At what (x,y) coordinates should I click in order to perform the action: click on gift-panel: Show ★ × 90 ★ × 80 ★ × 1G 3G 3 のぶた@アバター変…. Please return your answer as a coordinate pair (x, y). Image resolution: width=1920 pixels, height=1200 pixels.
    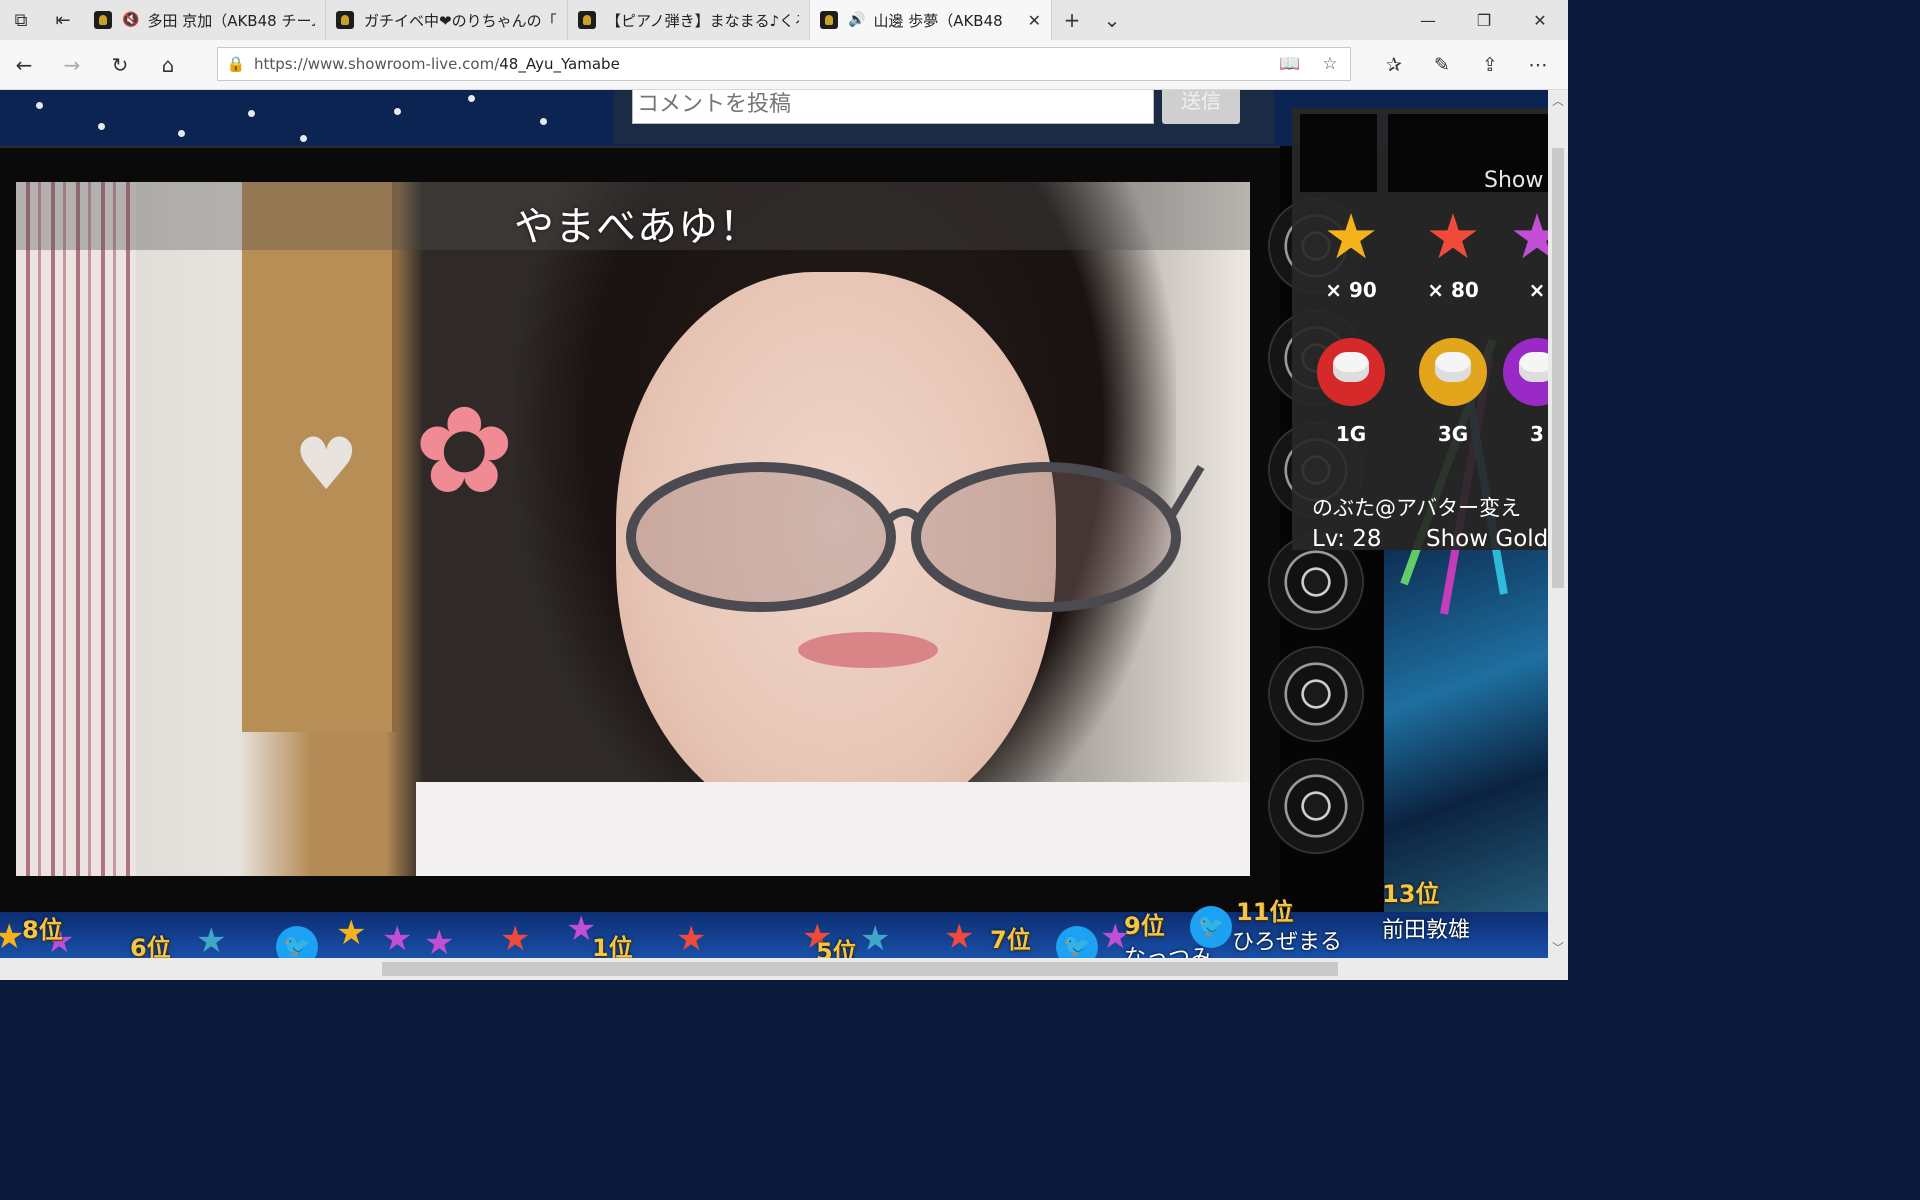
    Looking at the image, I should click on (1420, 329).